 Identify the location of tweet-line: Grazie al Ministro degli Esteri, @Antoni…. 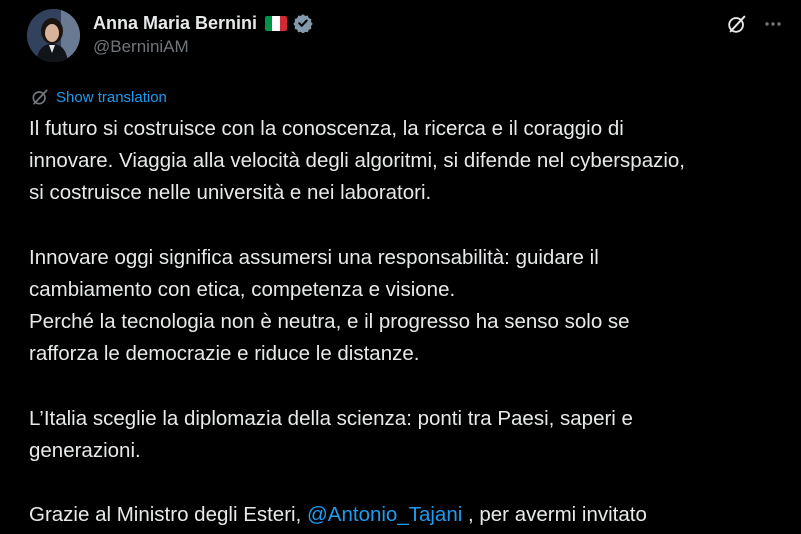
(409, 515).